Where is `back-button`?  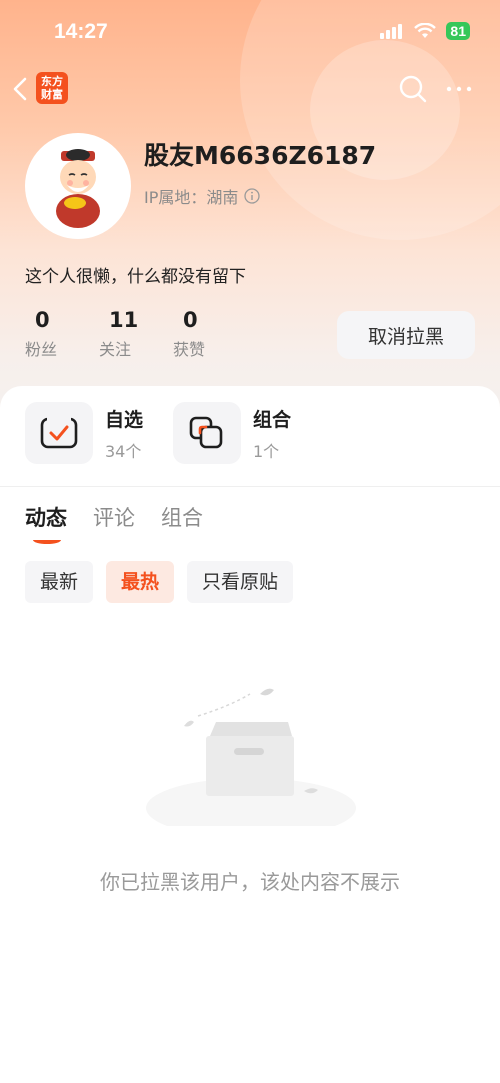 back-button is located at coordinates (21, 89).